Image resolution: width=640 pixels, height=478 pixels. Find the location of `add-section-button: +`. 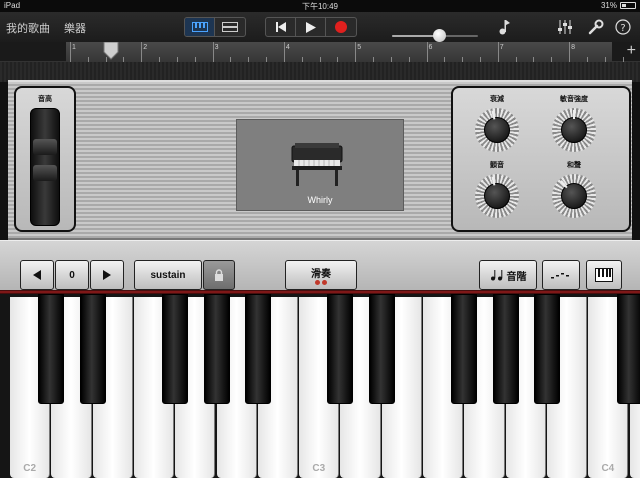

add-section-button: + is located at coordinates (631, 51).